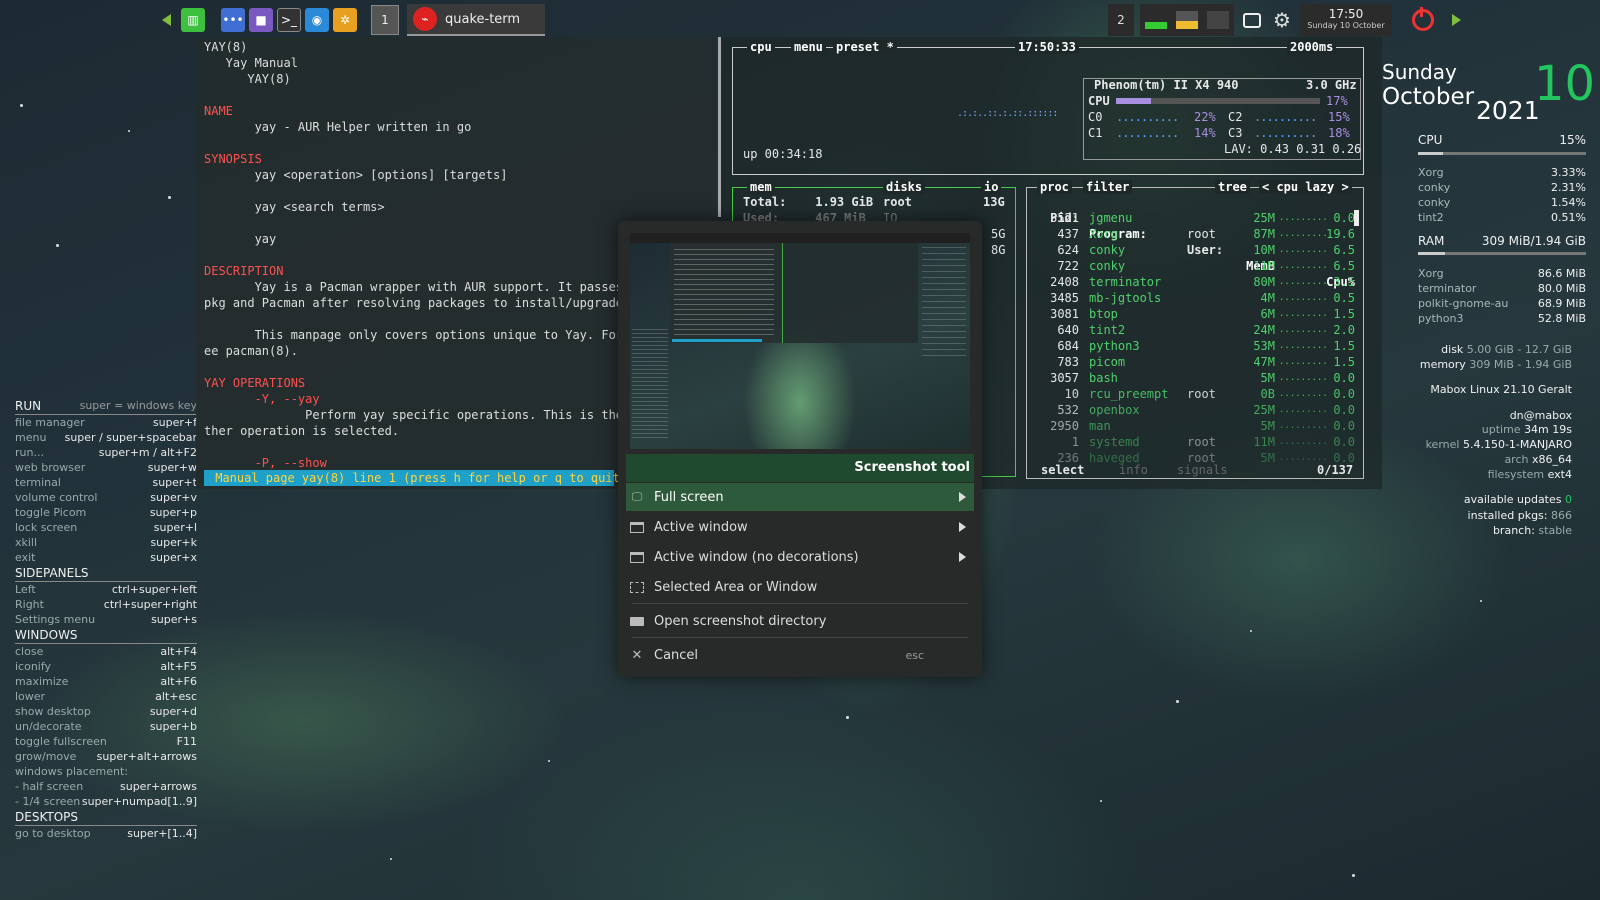 Image resolution: width=1600 pixels, height=900 pixels. What do you see at coordinates (1202, 470) in the screenshot?
I see `signals-label: signals` at bounding box center [1202, 470].